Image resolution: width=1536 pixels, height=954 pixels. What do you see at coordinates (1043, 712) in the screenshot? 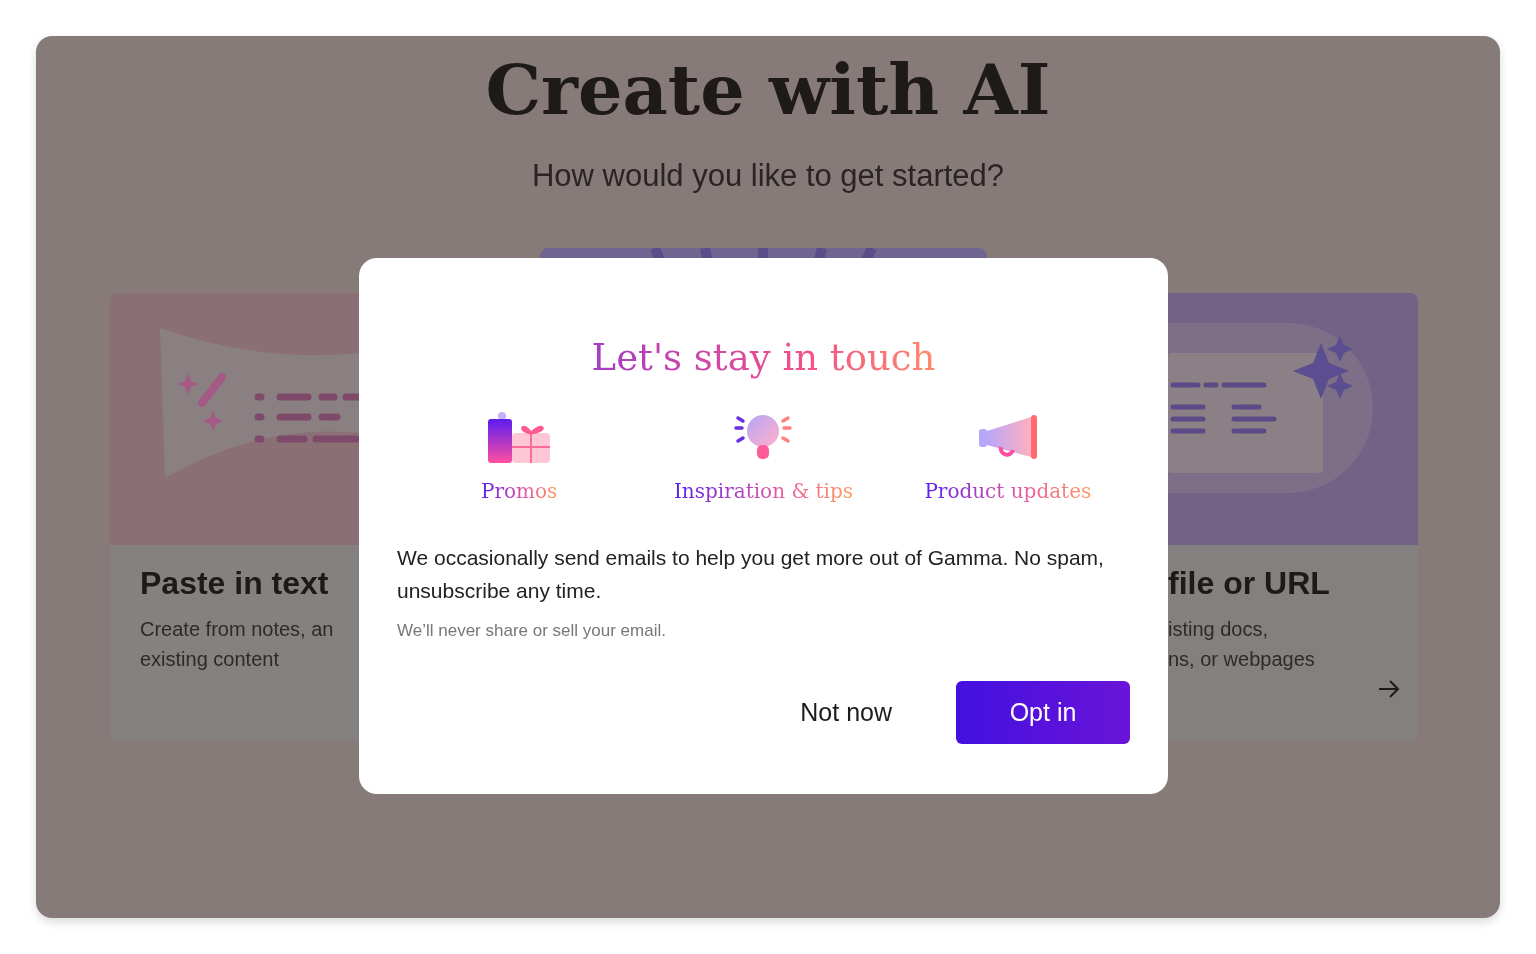
I see `opt-in-button: Opt in` at bounding box center [1043, 712].